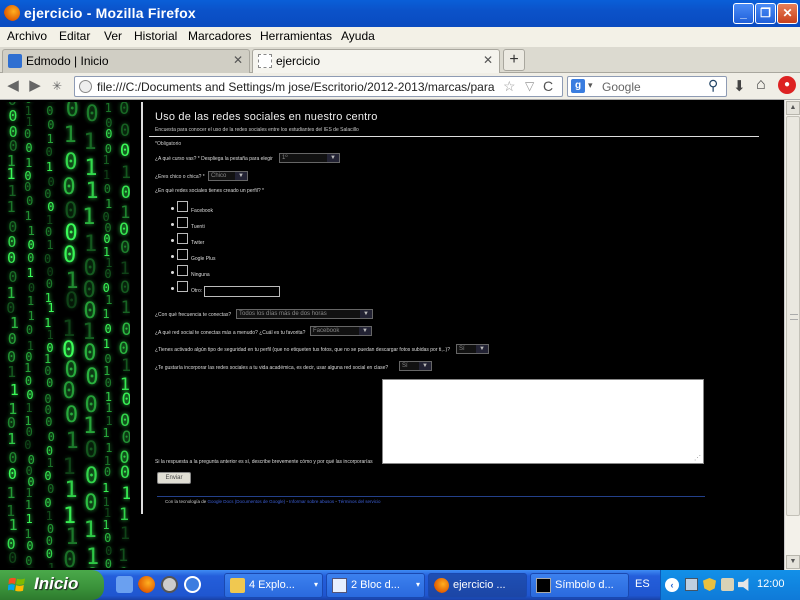 This screenshot has height=600, width=800. Describe the element at coordinates (169, 584) in the screenshot. I see `chrome-quicklaunch-icon` at that location.